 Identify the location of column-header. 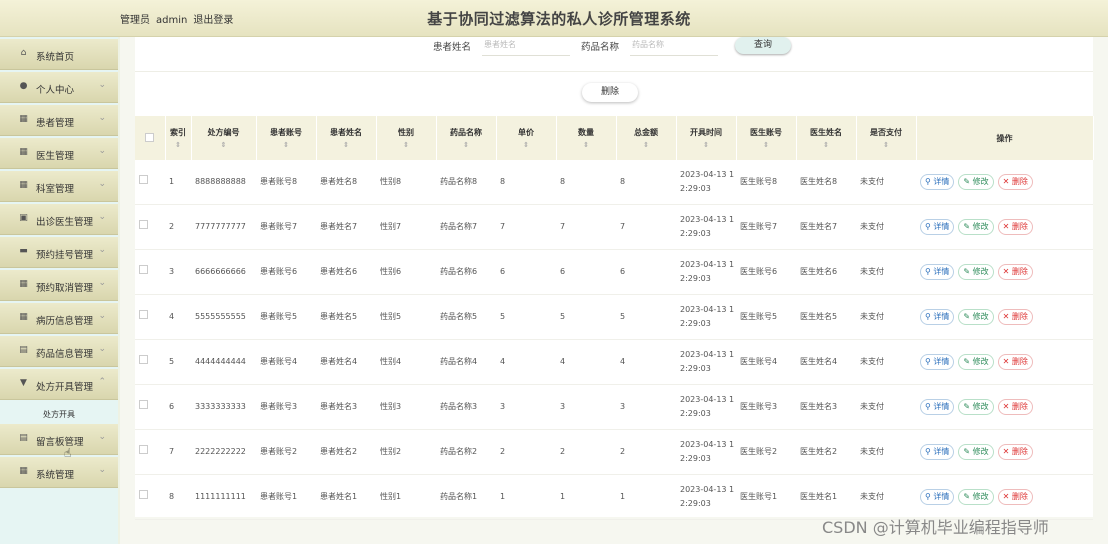
(150, 138).